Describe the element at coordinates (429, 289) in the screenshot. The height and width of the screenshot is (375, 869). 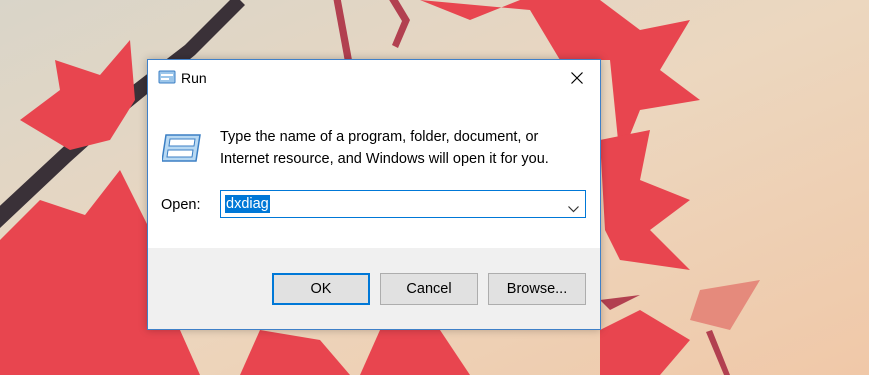
I see `cancel-button: Cancel` at that location.